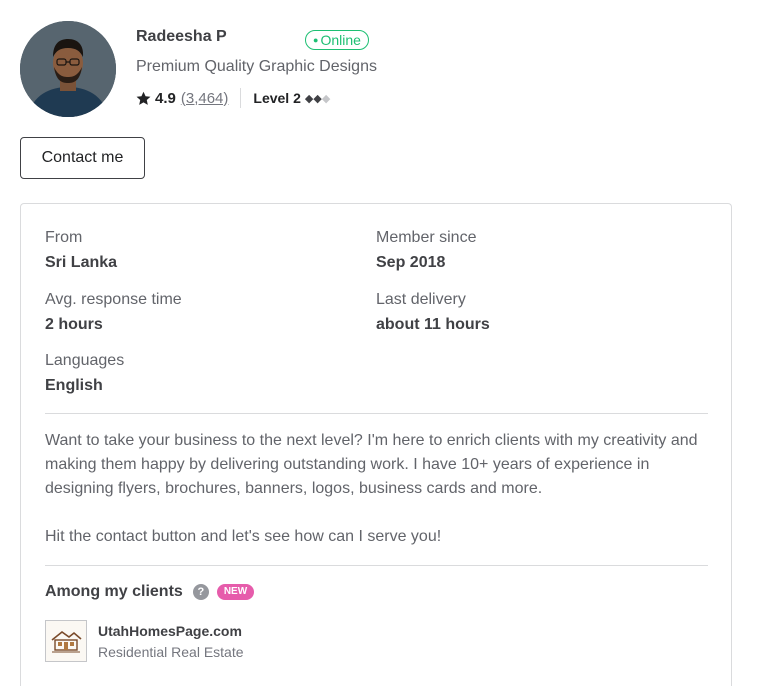 The width and height of the screenshot is (783, 686). Describe the element at coordinates (84, 373) in the screenshot. I see `stat-languages: Languages English` at that location.